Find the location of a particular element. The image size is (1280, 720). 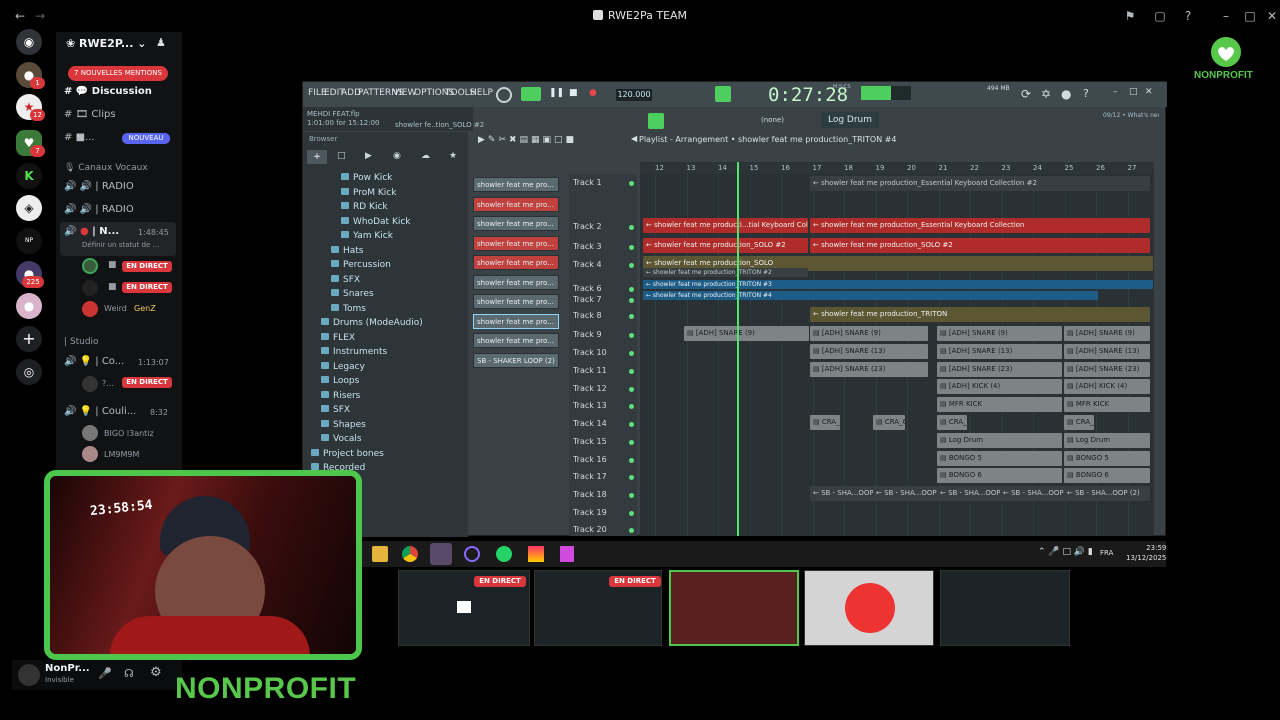

playlist-clip: ▤ CRA_6 is located at coordinates (1079, 422).